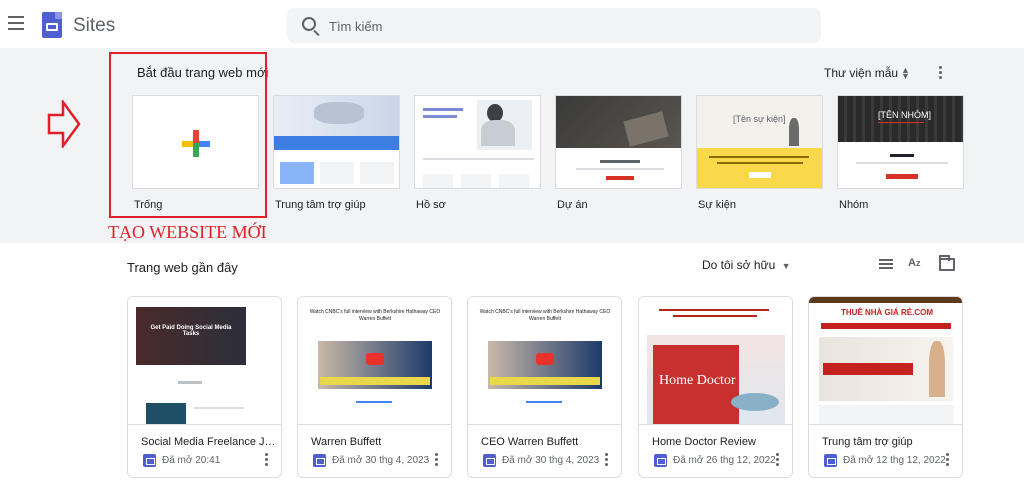  Describe the element at coordinates (64, 124) in the screenshot. I see `arrow-right-icon` at that location.